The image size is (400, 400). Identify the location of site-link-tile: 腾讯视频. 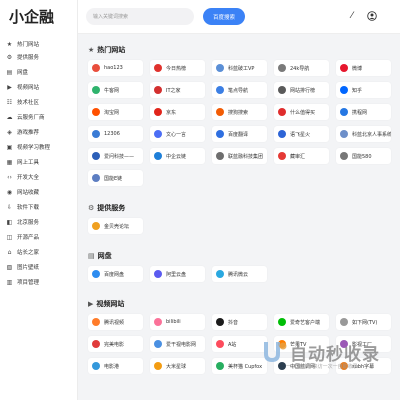
(115, 322).